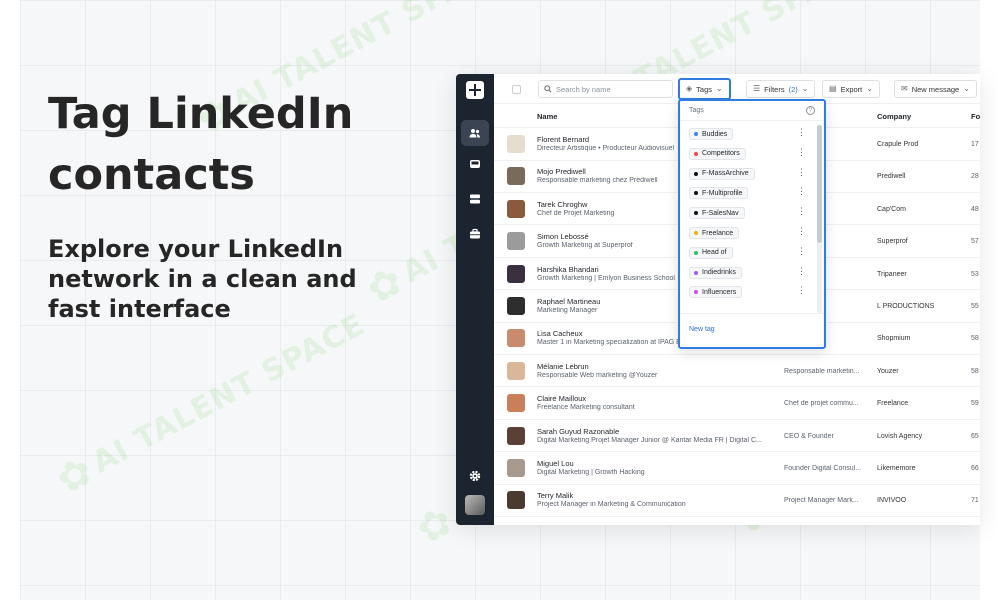  What do you see at coordinates (555, 495) in the screenshot?
I see `contact-name: Terry Malik` at bounding box center [555, 495].